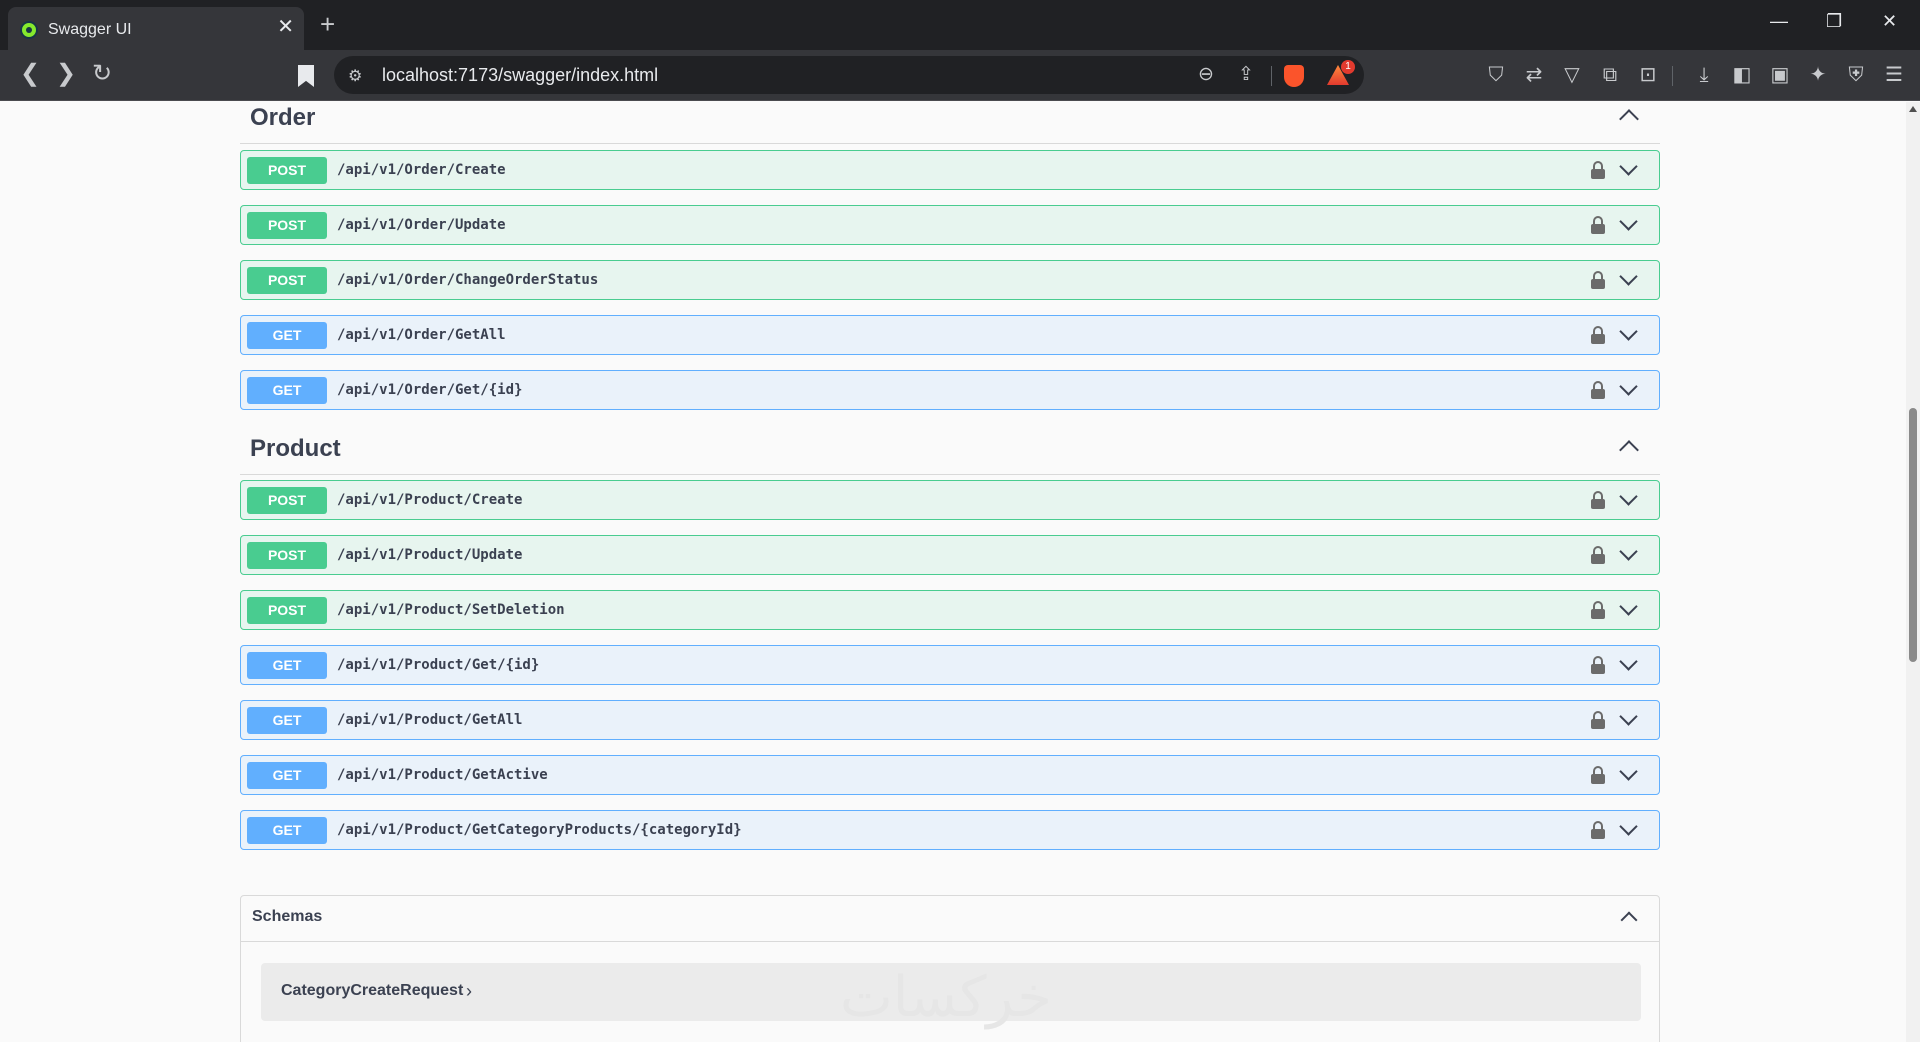 This screenshot has height=1042, width=1920. Describe the element at coordinates (430, 555) in the screenshot. I see `operation-path: /api/v1/Product/Update` at that location.